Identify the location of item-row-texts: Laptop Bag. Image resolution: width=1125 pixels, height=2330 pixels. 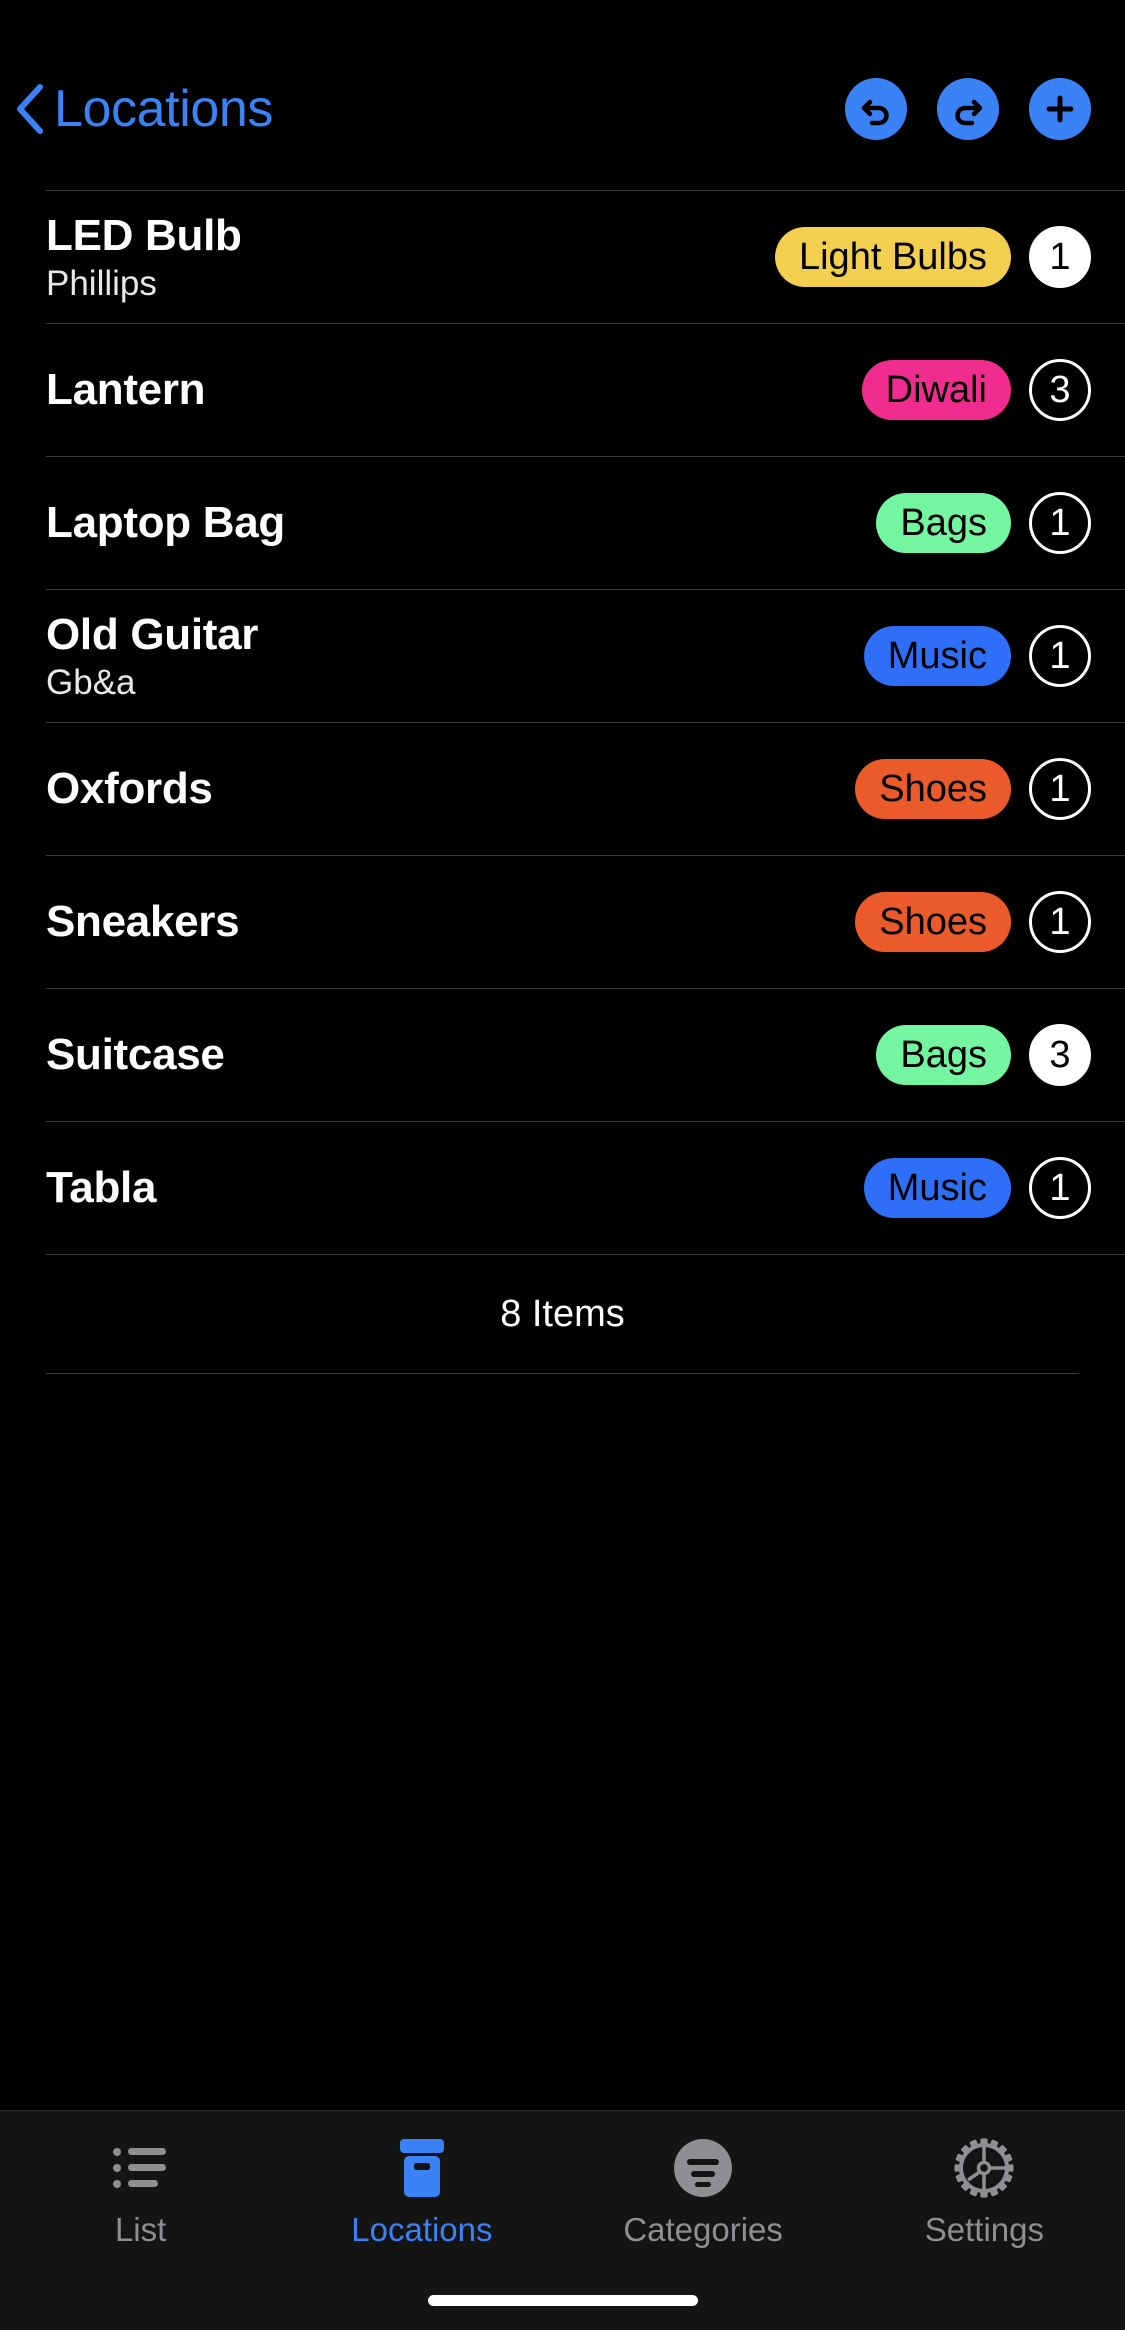
(461, 522).